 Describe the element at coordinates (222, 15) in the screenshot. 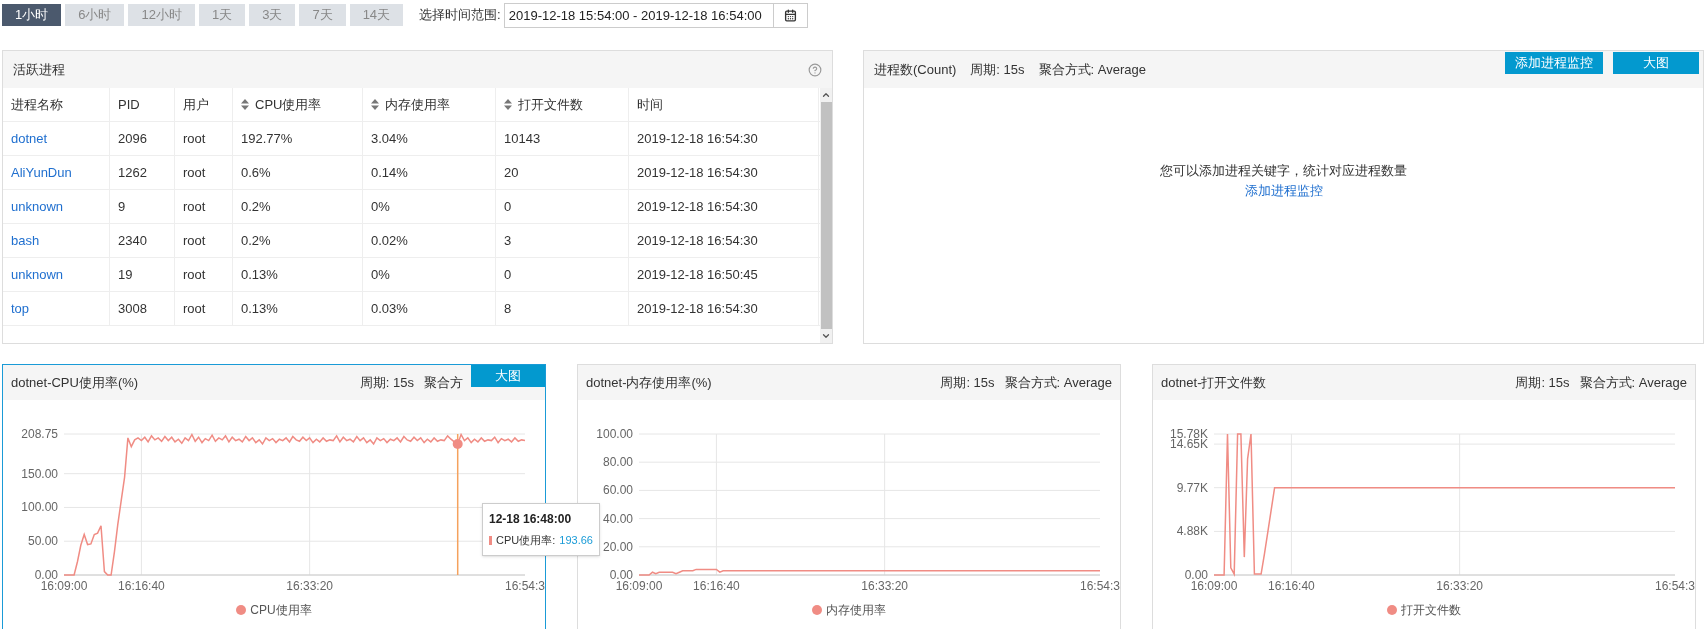

I see `time-preset-tab: 1天` at that location.